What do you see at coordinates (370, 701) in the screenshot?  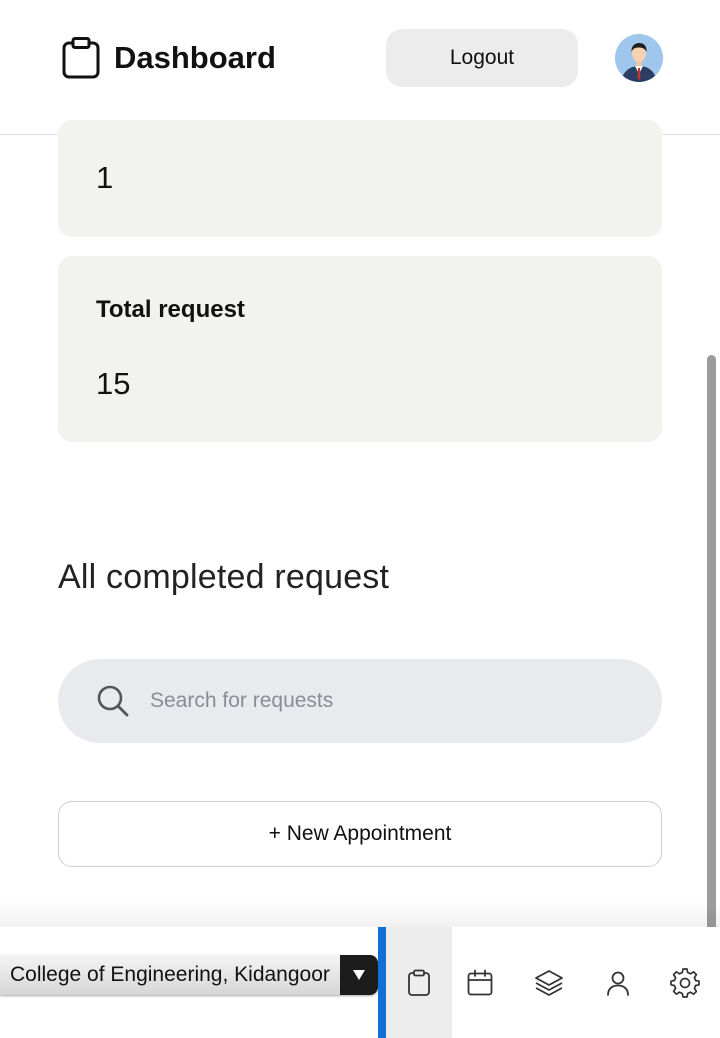 I see `search-input` at bounding box center [370, 701].